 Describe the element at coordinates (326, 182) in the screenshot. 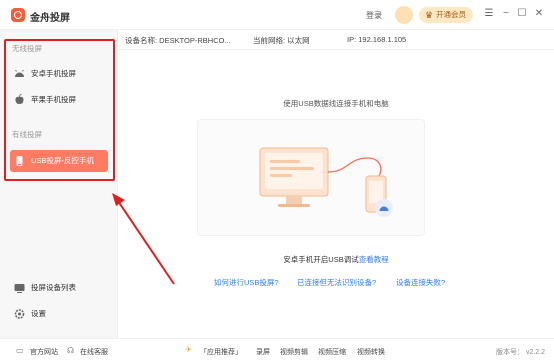

I see `illustration-graphic` at that location.